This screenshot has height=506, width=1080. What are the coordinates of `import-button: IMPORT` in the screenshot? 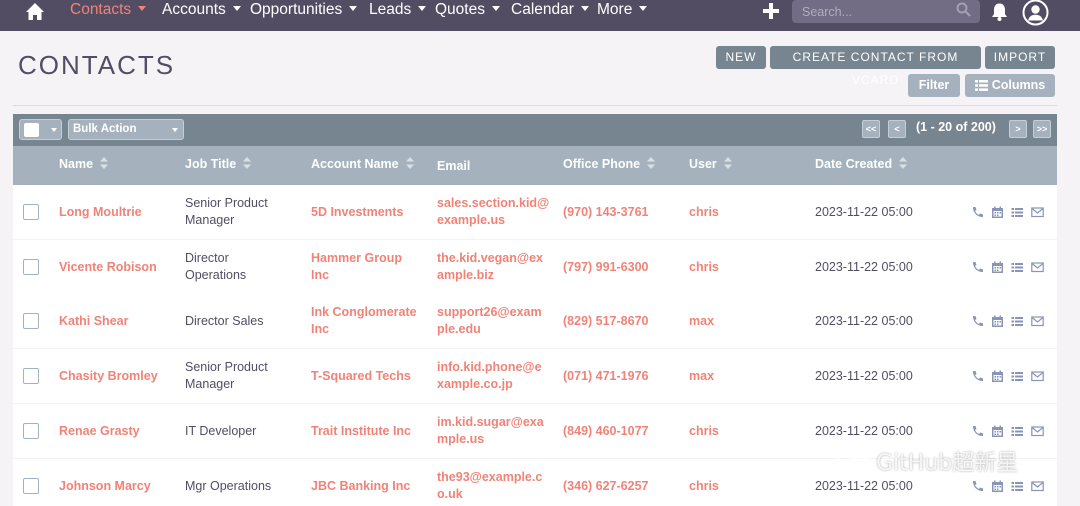 It's located at (1020, 57).